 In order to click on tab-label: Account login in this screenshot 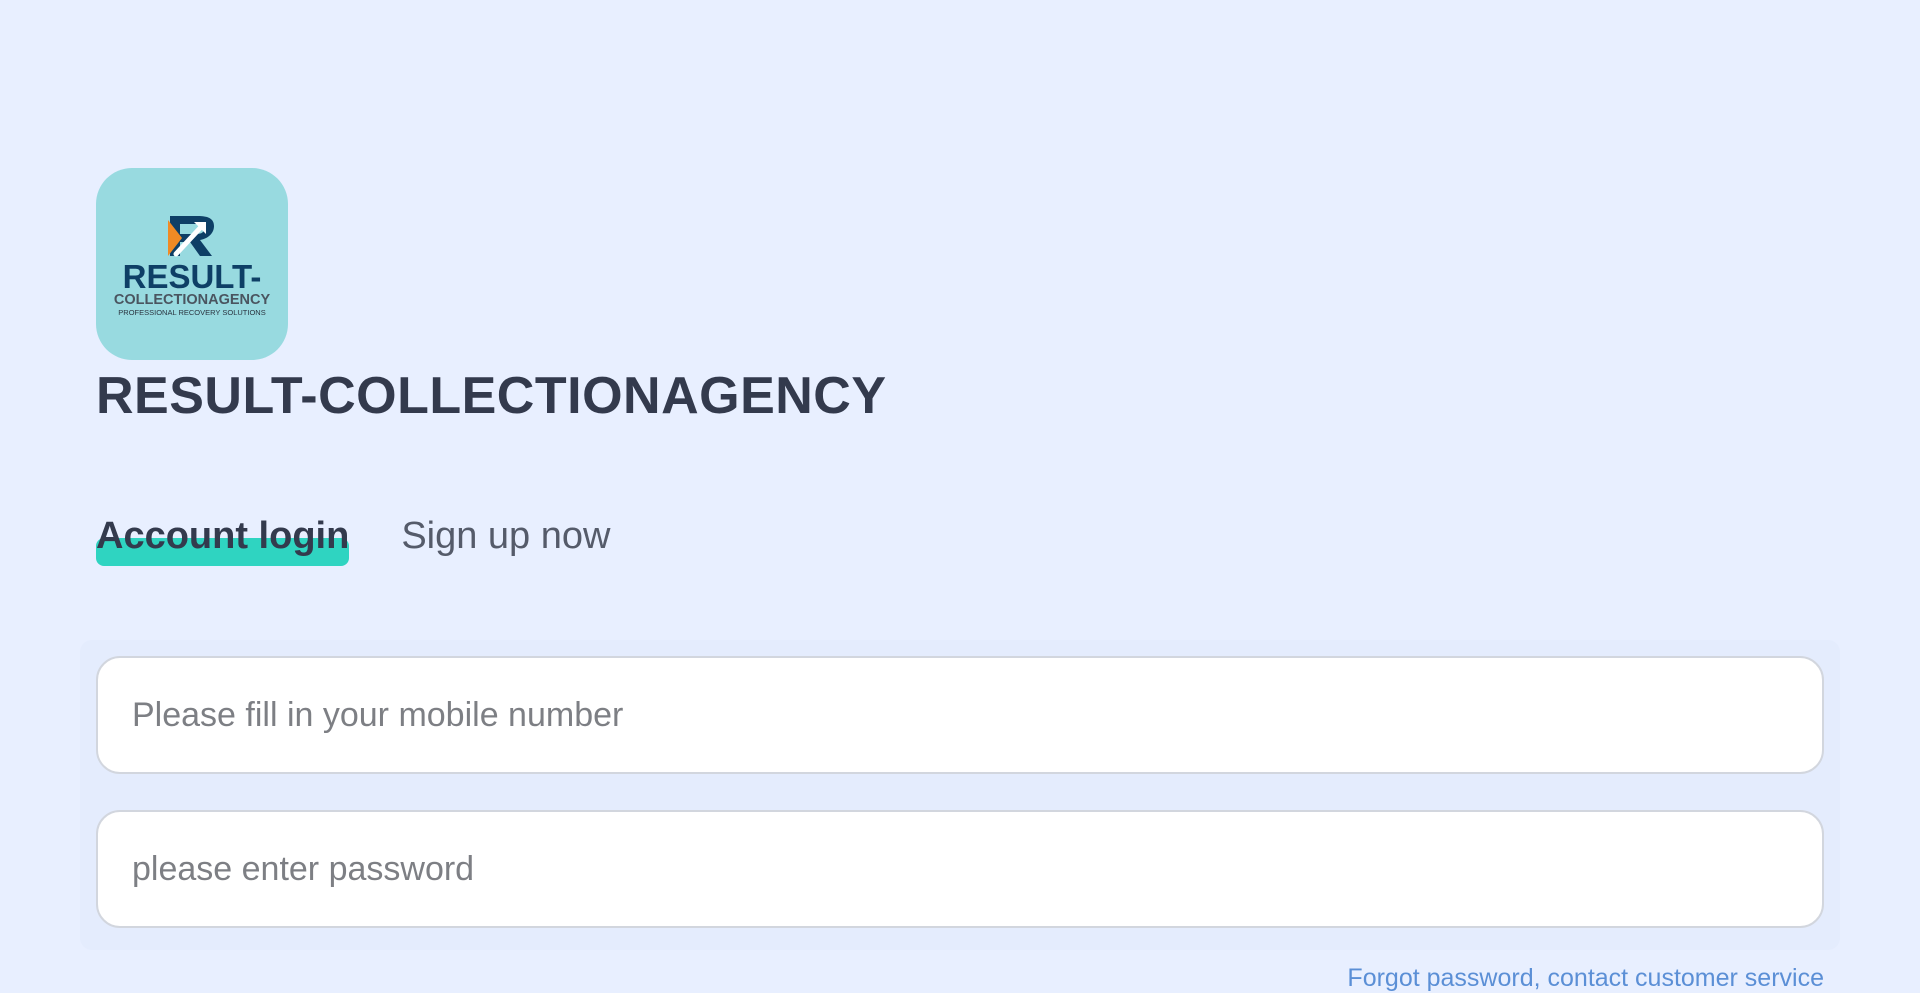, I will do `click(223, 536)`.